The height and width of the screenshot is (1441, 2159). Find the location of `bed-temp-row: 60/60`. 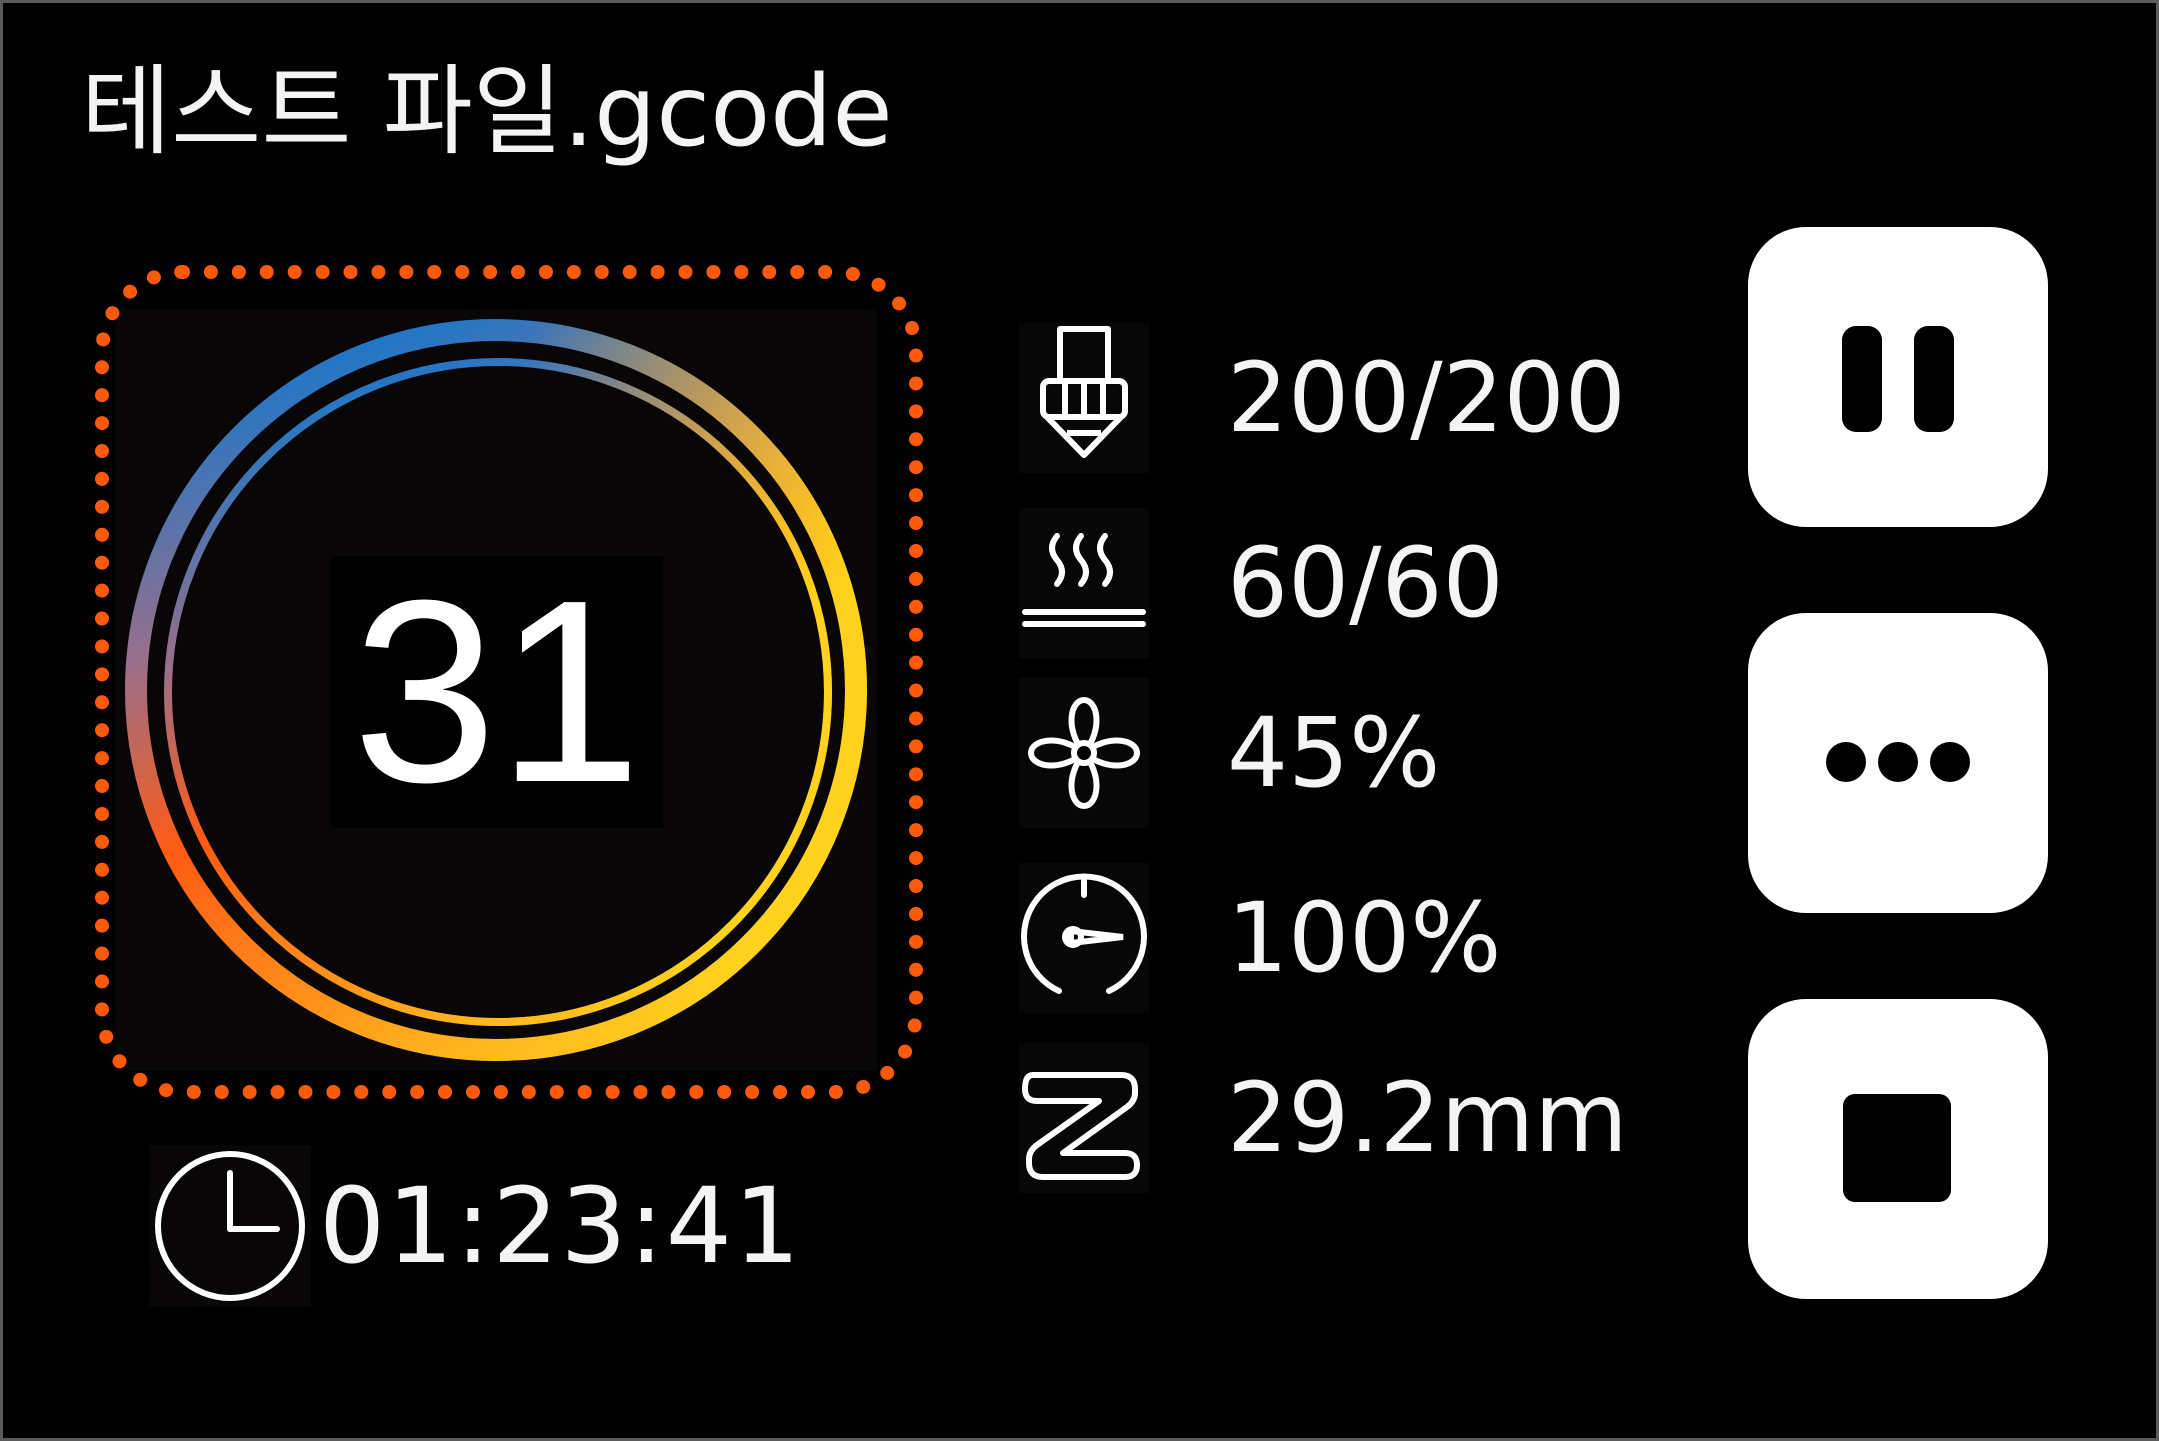

bed-temp-row: 60/60 is located at coordinates (1347, 583).